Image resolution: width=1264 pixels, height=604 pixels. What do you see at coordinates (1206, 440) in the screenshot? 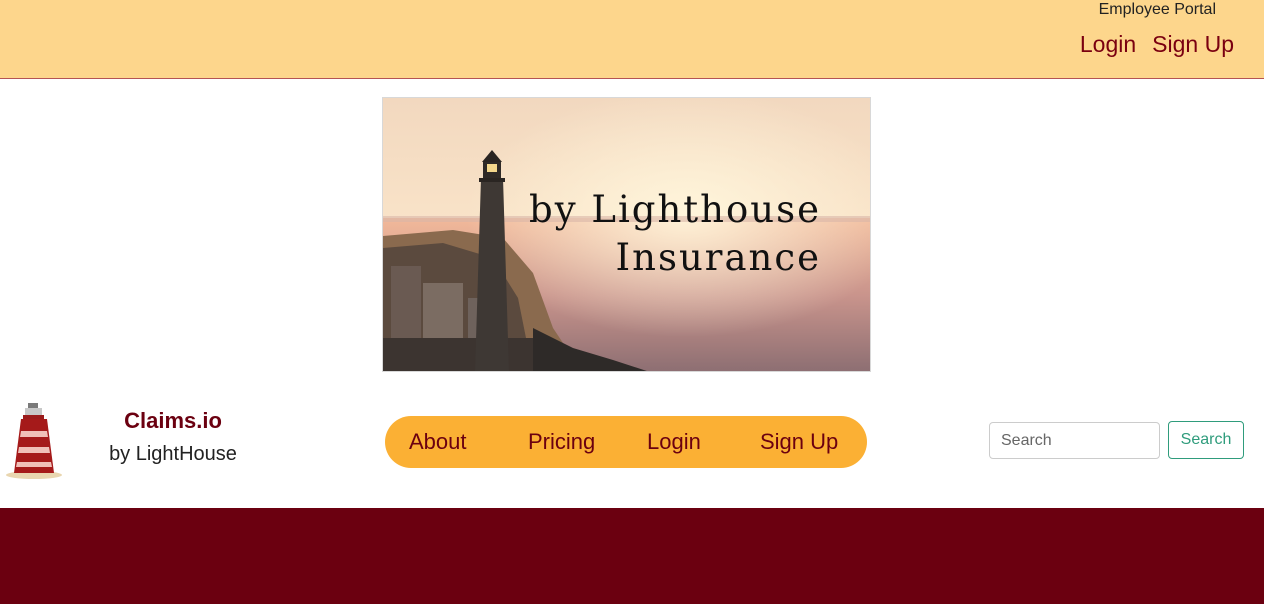
I see `search-button: Search` at bounding box center [1206, 440].